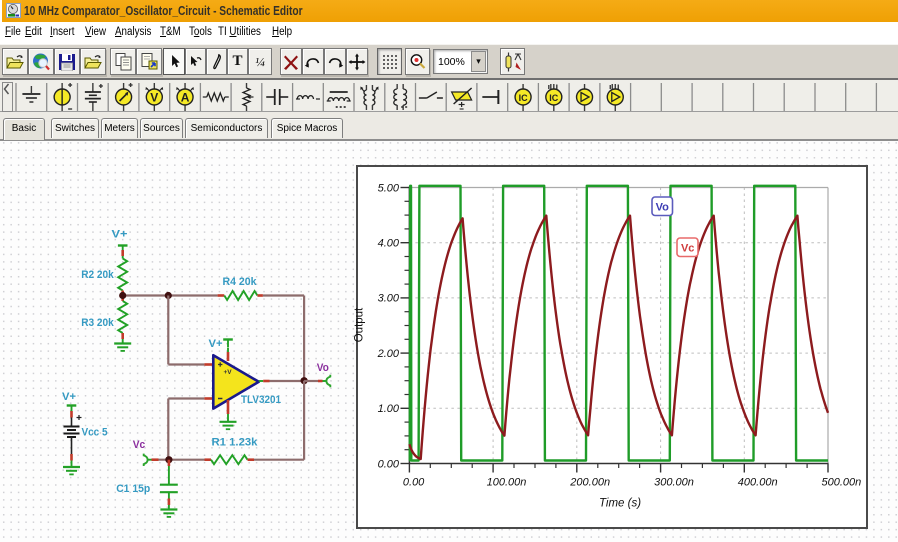 Image resolution: width=898 pixels, height=542 pixels. Describe the element at coordinates (228, 372) in the screenshot. I see `svg-text: +V` at that location.